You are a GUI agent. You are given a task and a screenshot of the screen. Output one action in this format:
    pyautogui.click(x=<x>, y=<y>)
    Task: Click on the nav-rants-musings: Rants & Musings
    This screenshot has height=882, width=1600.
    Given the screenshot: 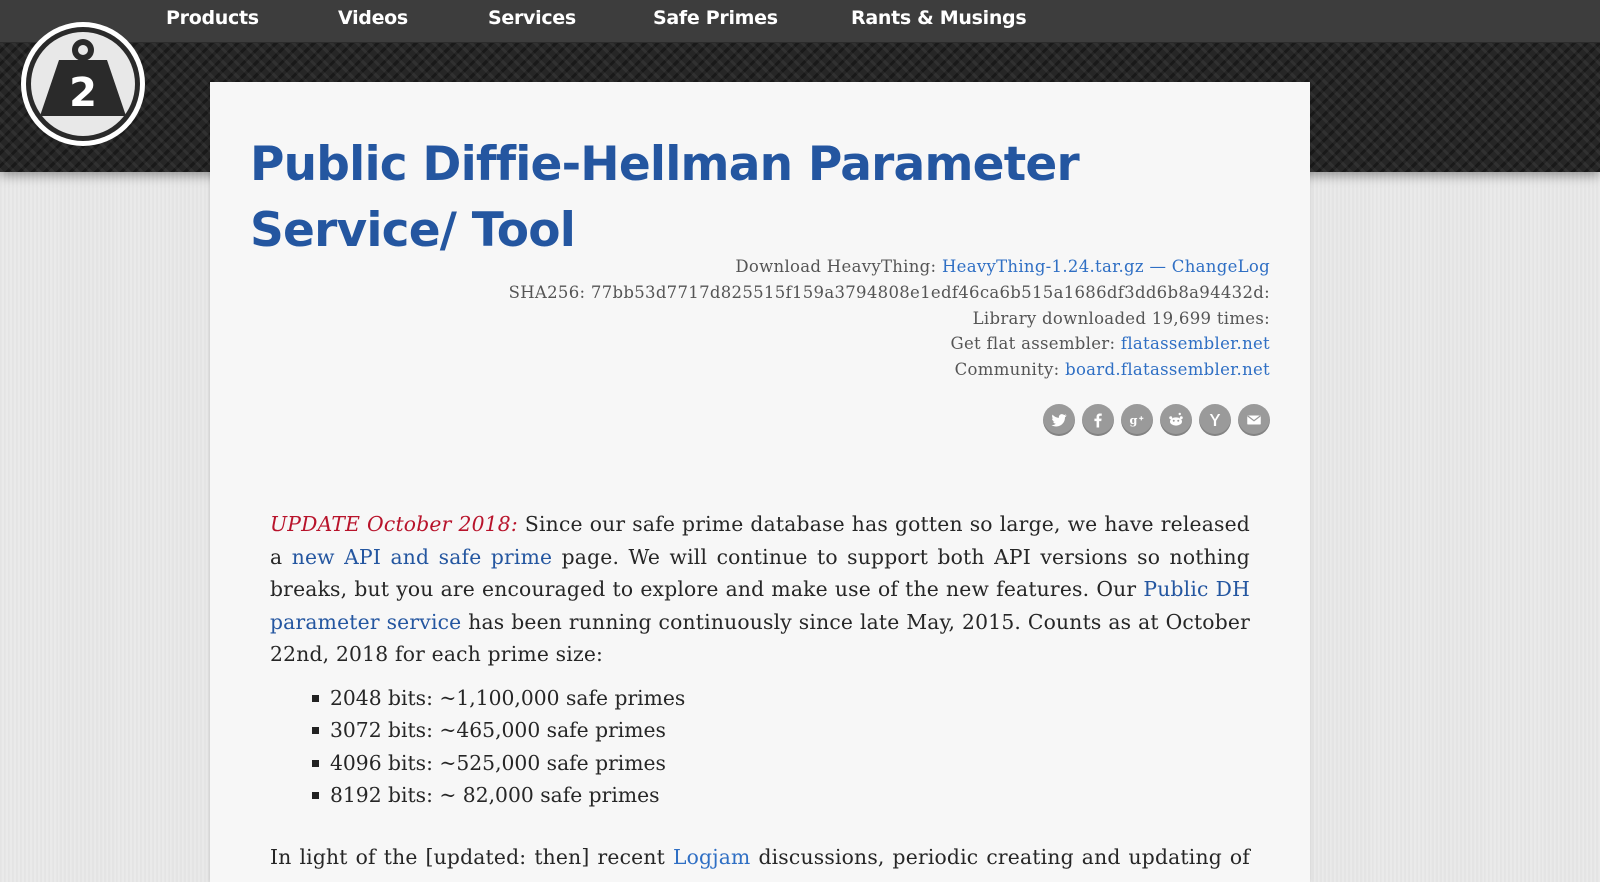 What is the action you would take?
    pyautogui.click(x=939, y=18)
    